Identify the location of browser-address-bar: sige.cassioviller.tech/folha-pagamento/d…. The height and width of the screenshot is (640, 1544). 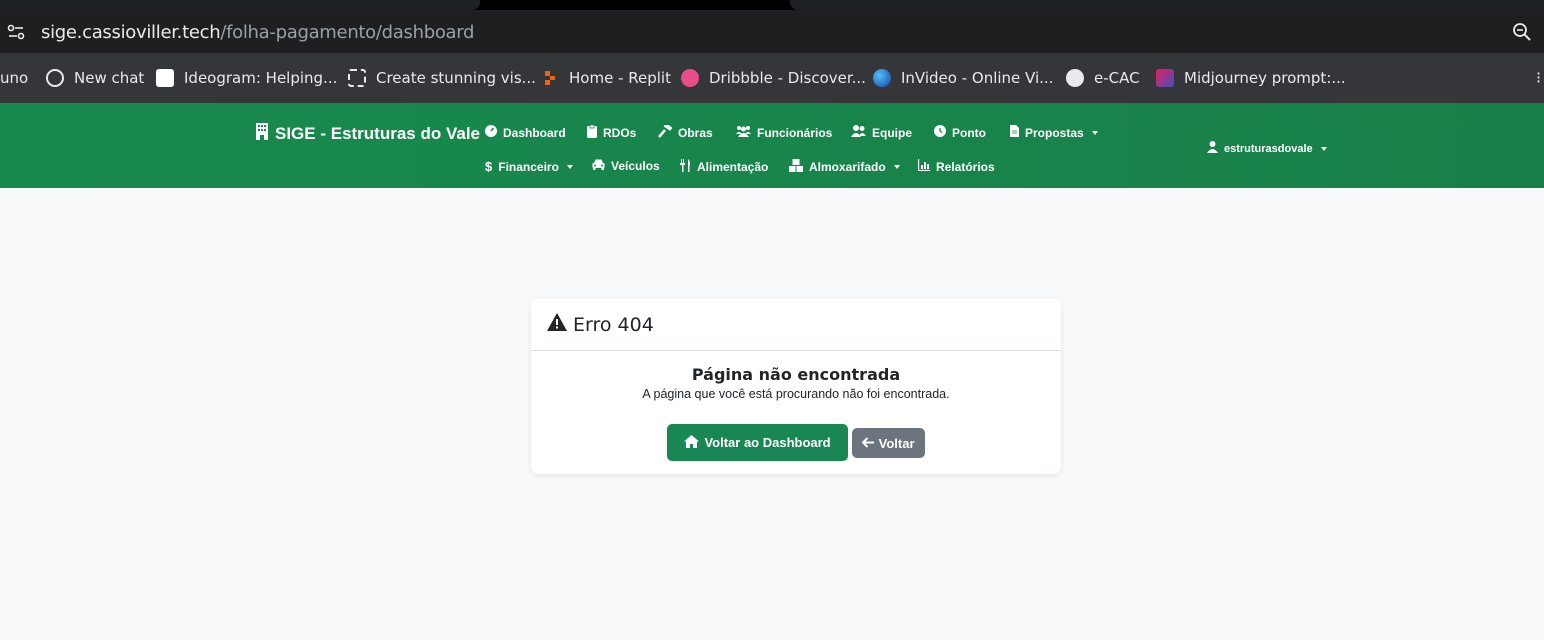
(772, 31).